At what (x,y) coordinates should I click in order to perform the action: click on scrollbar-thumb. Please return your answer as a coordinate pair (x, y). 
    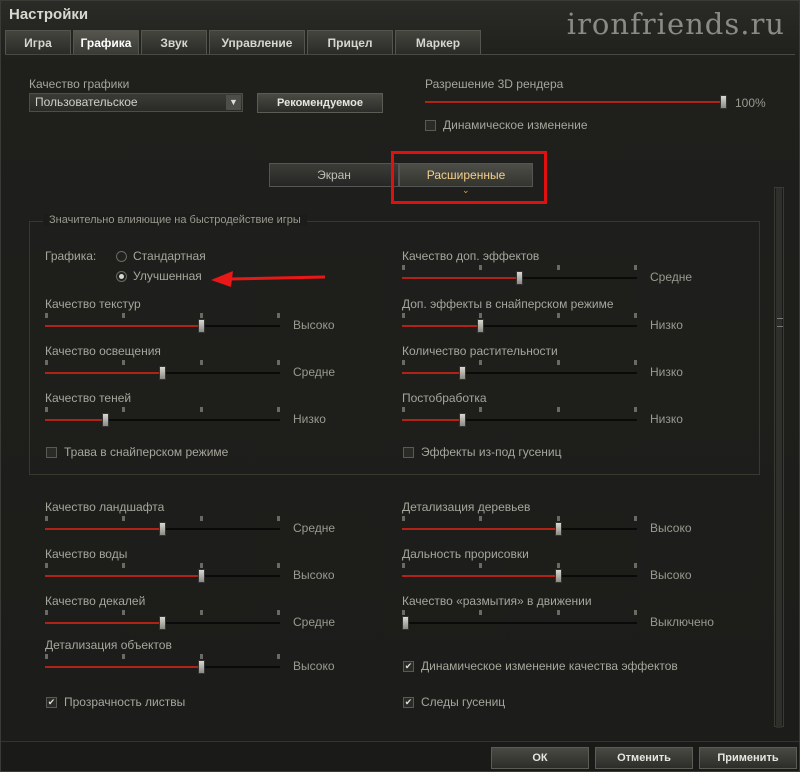
    Looking at the image, I should click on (779, 458).